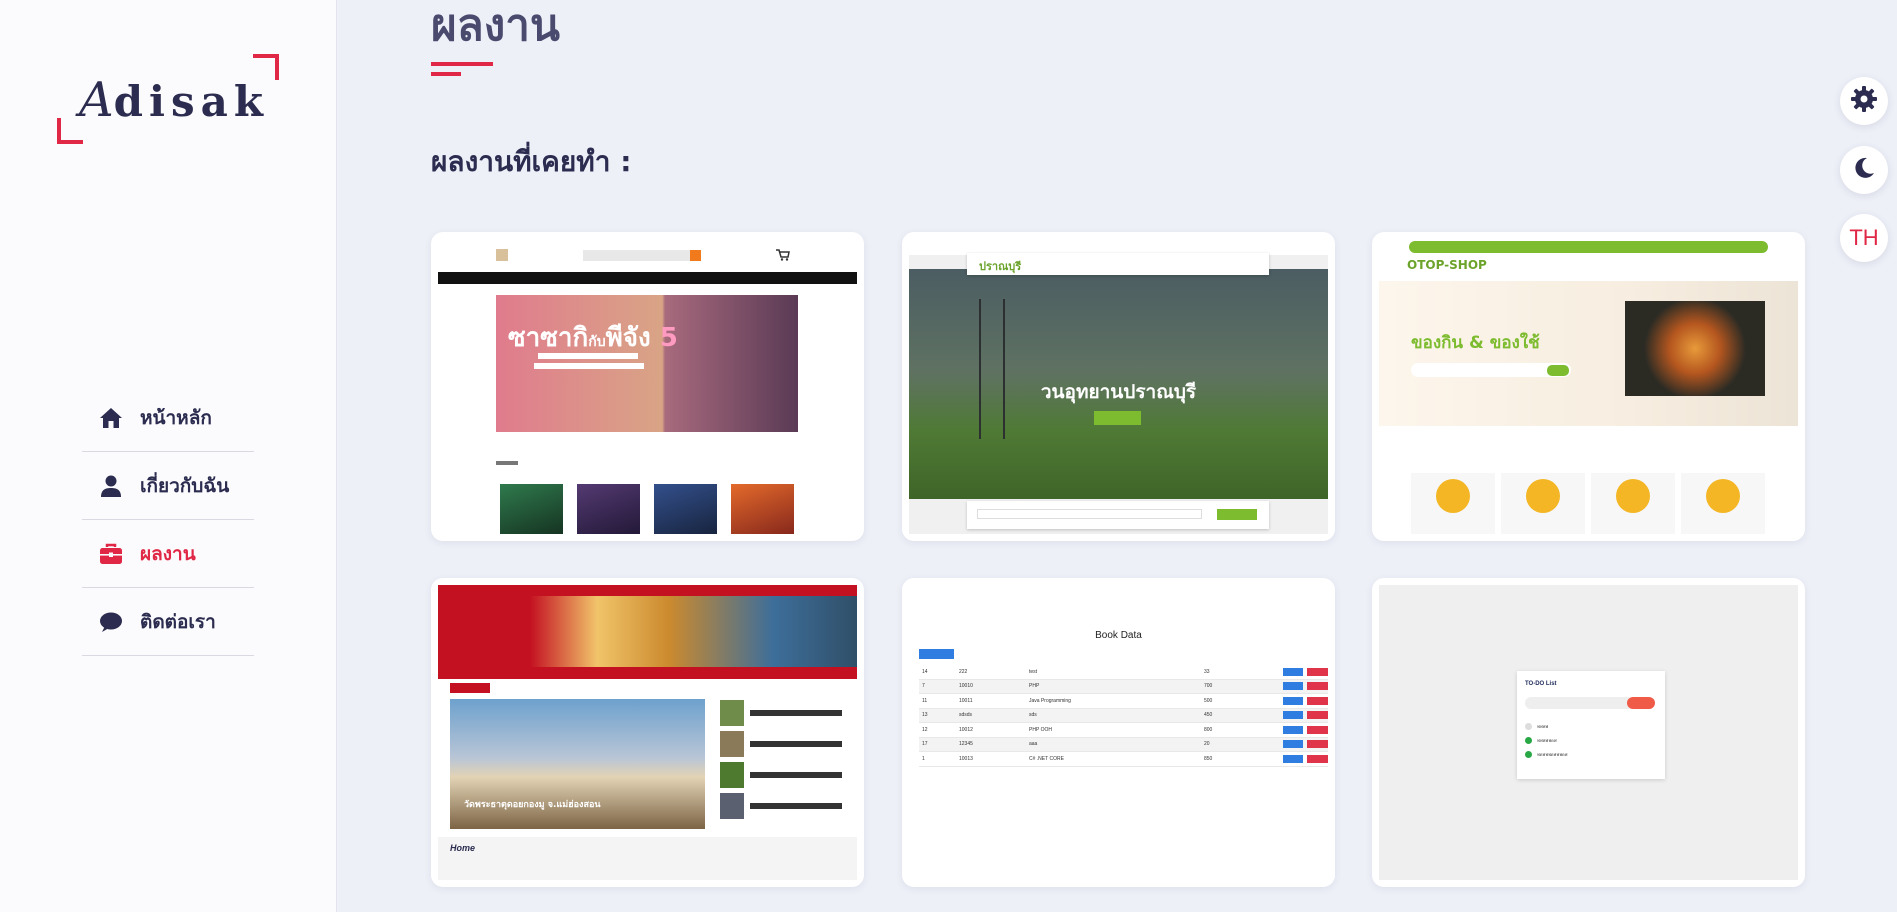  What do you see at coordinates (647, 626) in the screenshot?
I see `header-preview` at bounding box center [647, 626].